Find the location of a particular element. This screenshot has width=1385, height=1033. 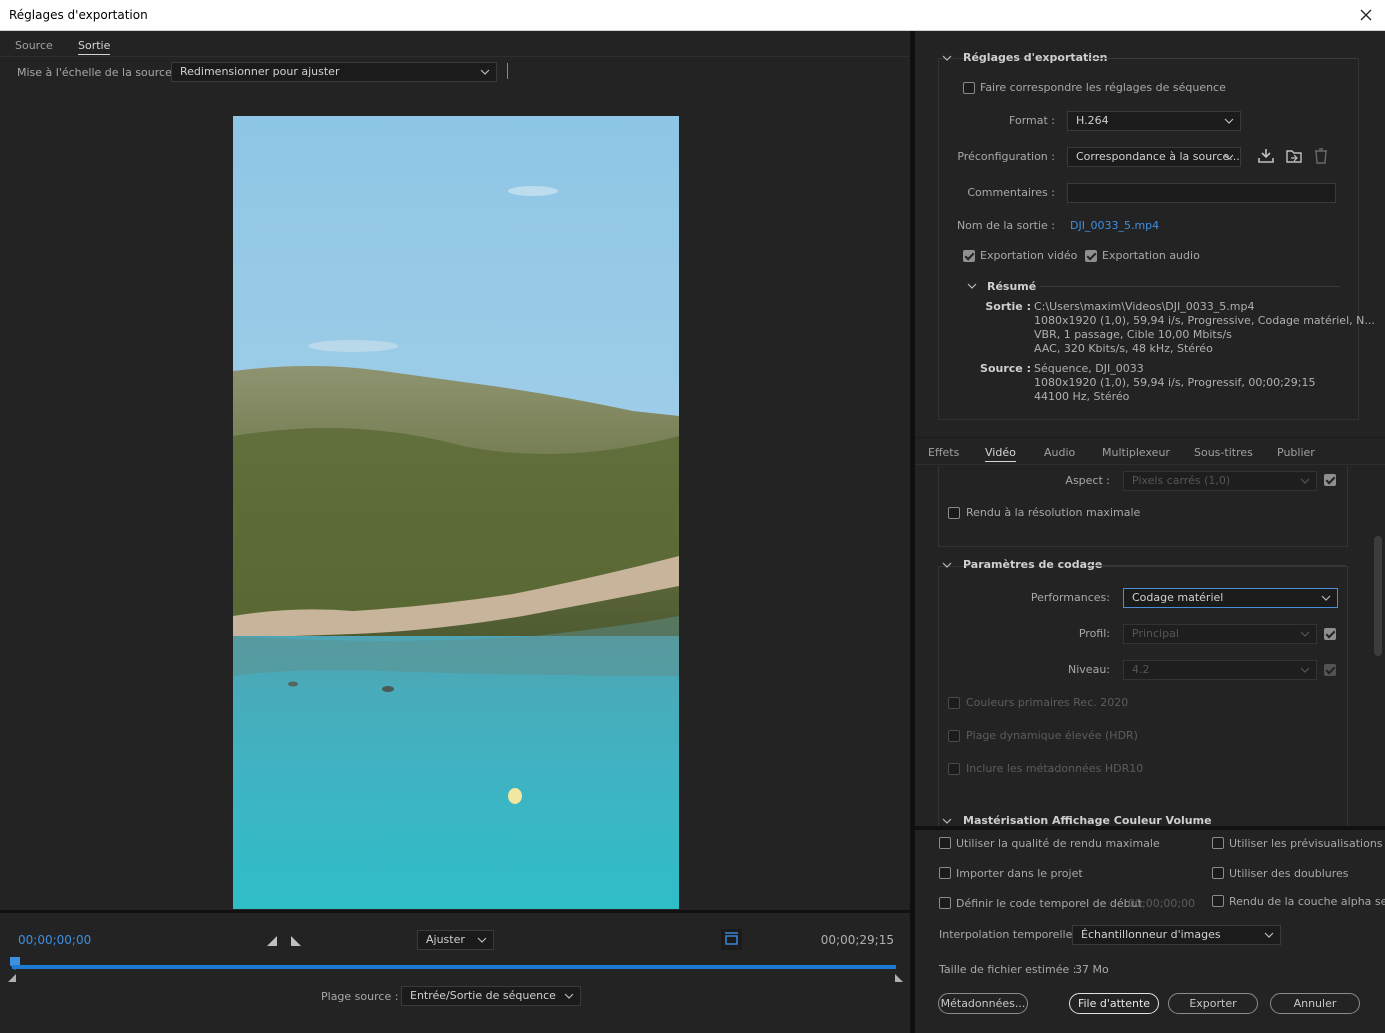

summary-output-line: C:\Users\maxim\Videos\DJI_0033_5.mp4 is located at coordinates (1144, 306).